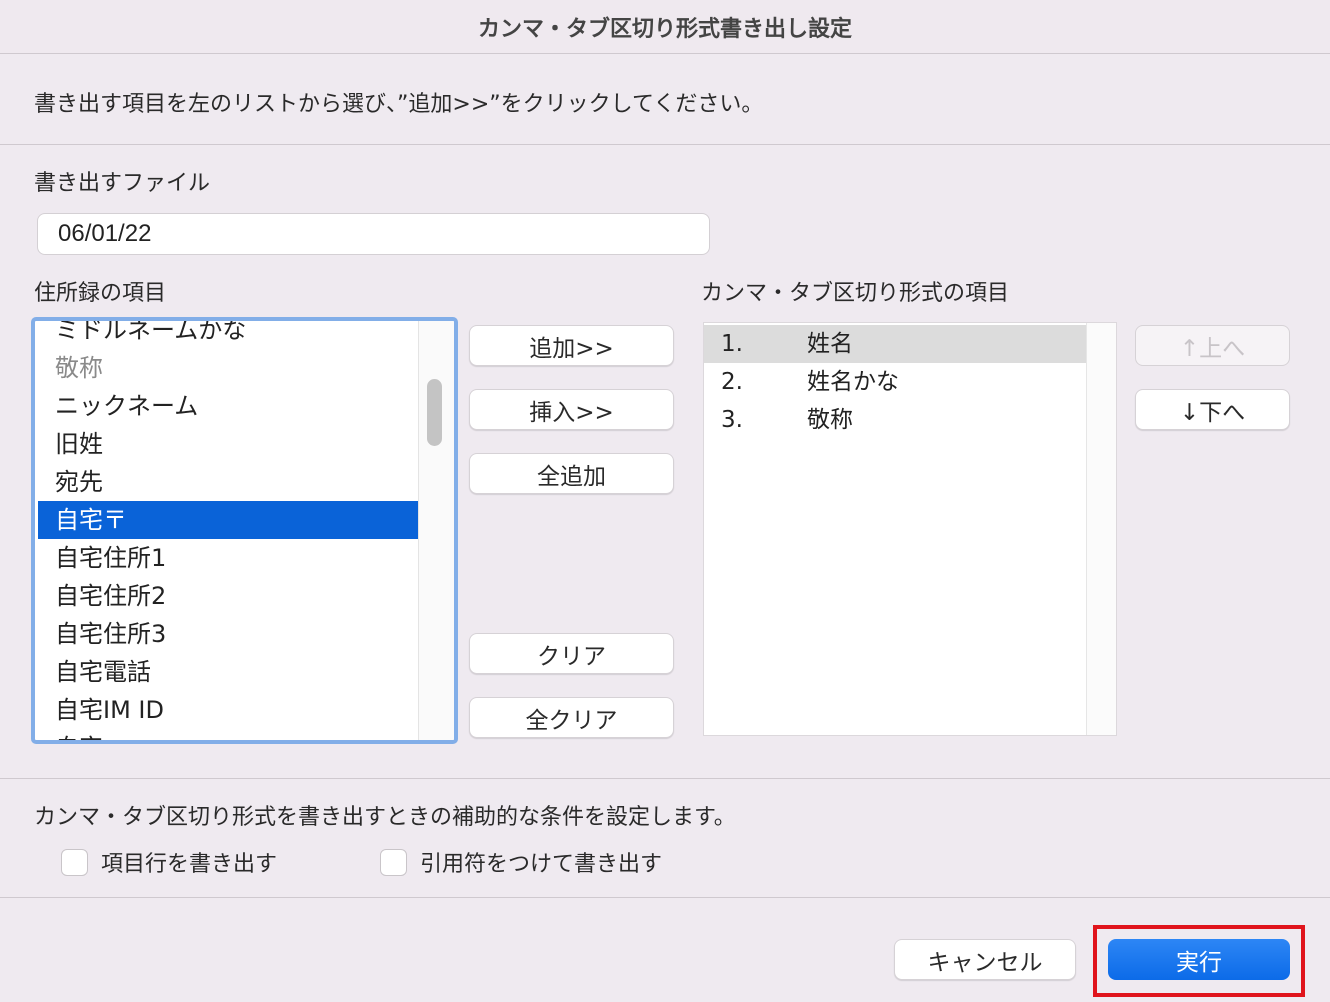  I want to click on list-item: 自宅電話, so click(229, 672).